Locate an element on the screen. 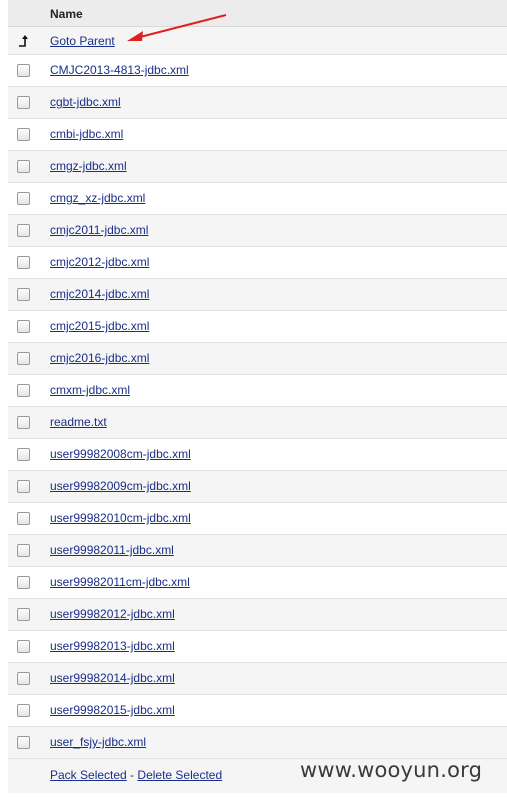 The height and width of the screenshot is (799, 507). file-link: user99982012-jdbc.xml is located at coordinates (112, 614).